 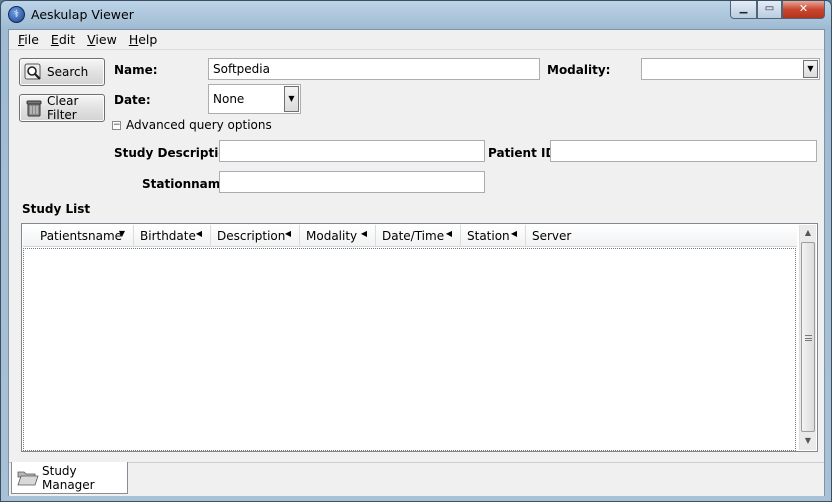 What do you see at coordinates (16, 14) in the screenshot?
I see `app-logo-icon: ⚕` at bounding box center [16, 14].